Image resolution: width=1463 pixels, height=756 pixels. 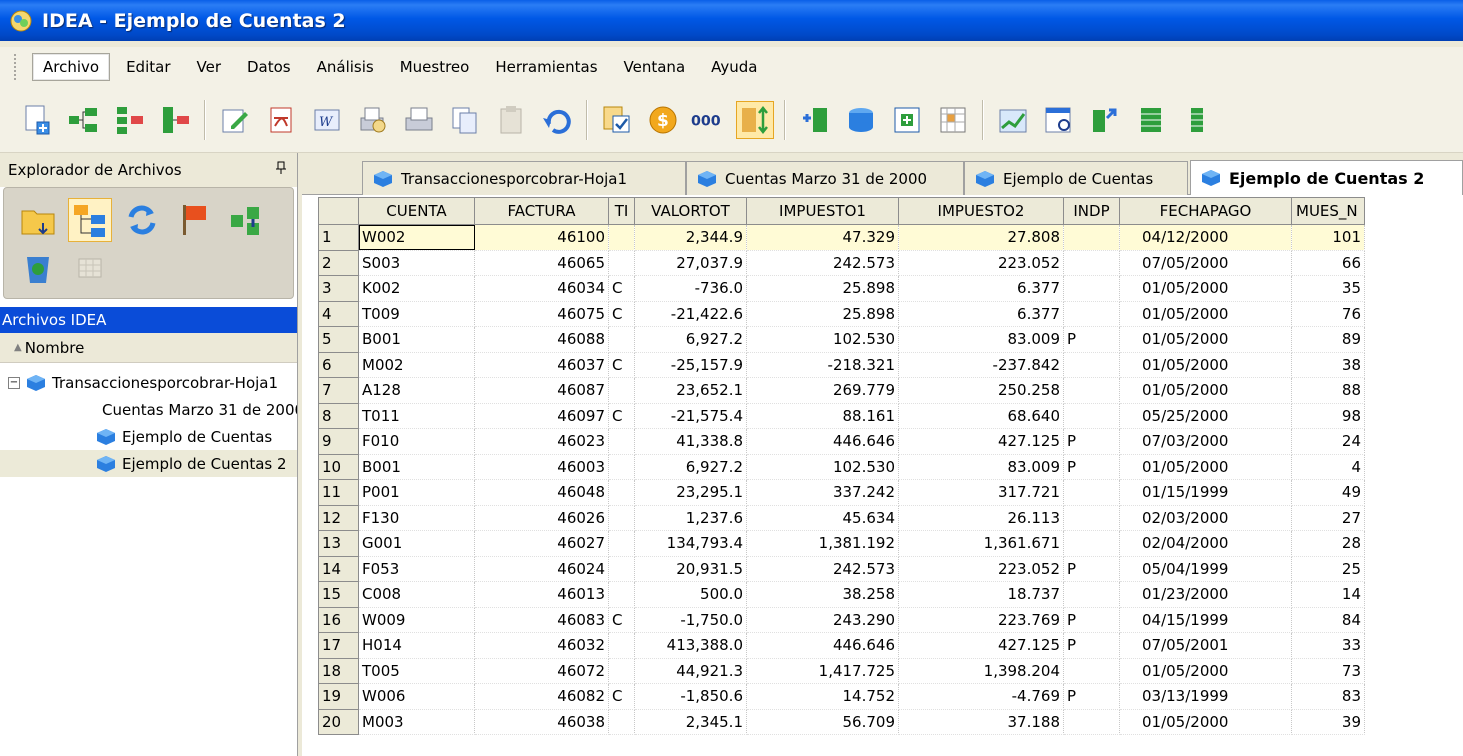 I want to click on cell-mues-n: 83, so click(x=1328, y=696).